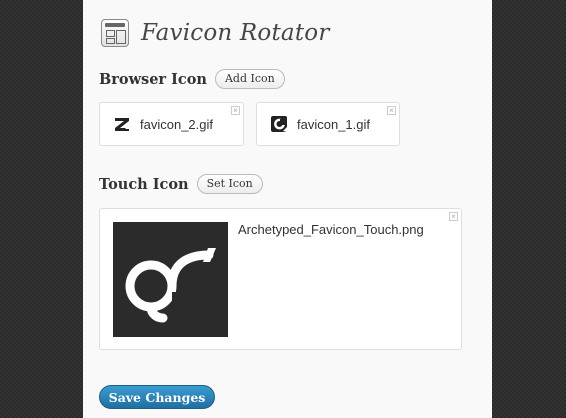 Image resolution: width=566 pixels, height=418 pixels. I want to click on browser-icon-label: Browser Icon, so click(153, 79).